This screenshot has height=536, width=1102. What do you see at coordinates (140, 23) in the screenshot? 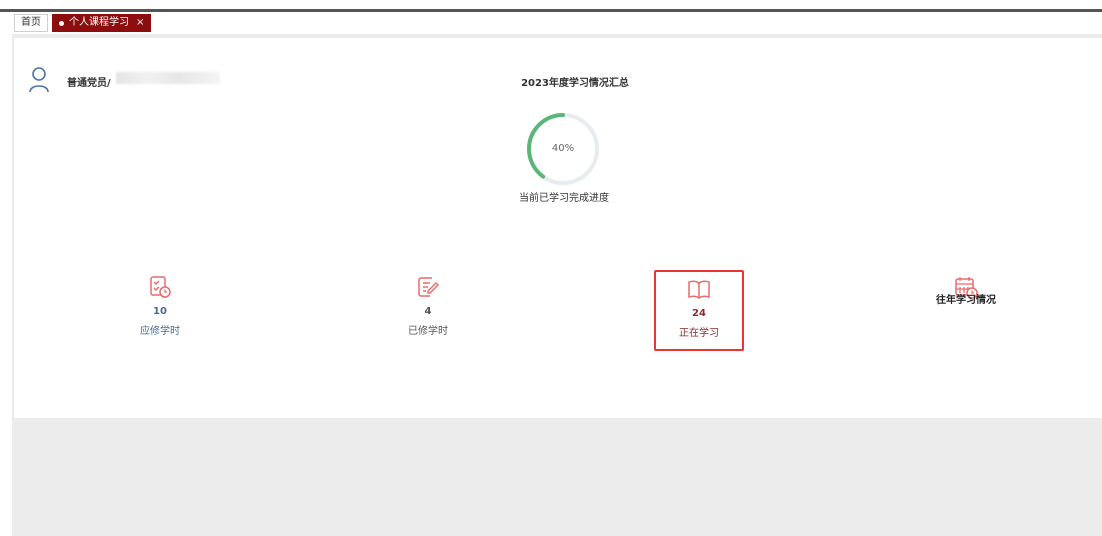
I see `close-tab-icon: ×` at bounding box center [140, 23].